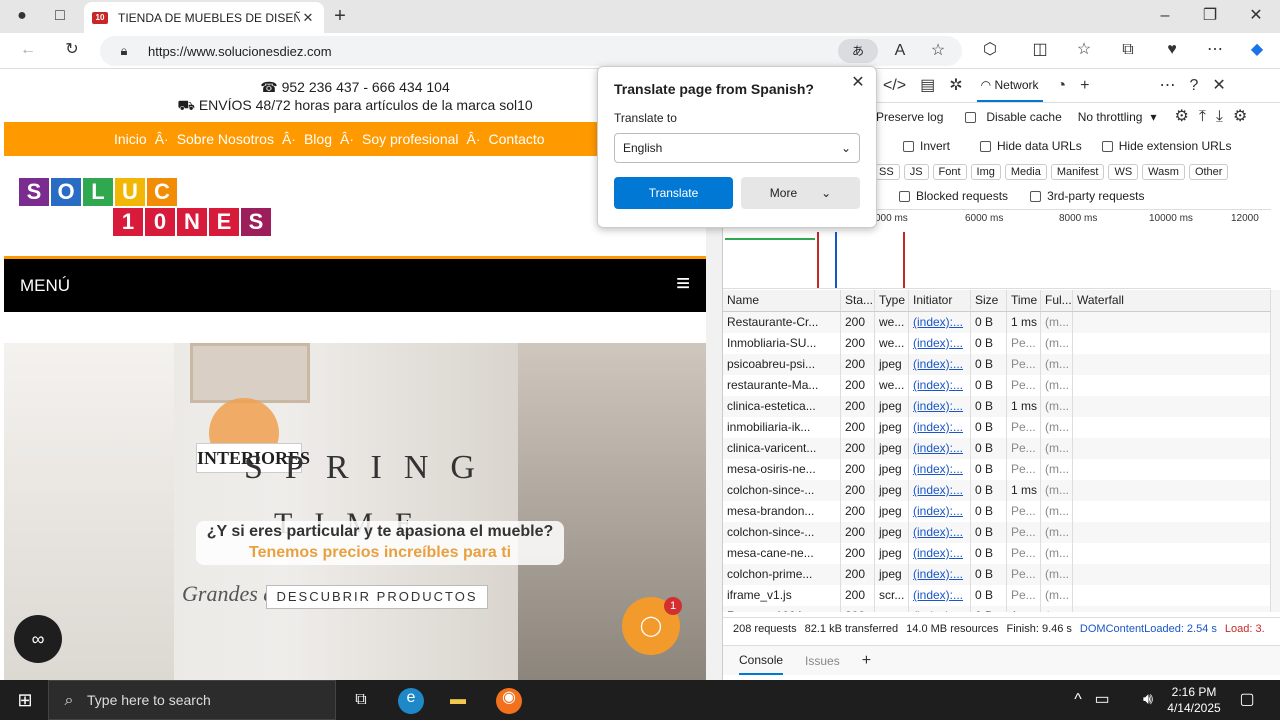 This screenshot has height=720, width=1280. Describe the element at coordinates (1172, 300) in the screenshot. I see `col-waterfall: Waterfall` at that location.